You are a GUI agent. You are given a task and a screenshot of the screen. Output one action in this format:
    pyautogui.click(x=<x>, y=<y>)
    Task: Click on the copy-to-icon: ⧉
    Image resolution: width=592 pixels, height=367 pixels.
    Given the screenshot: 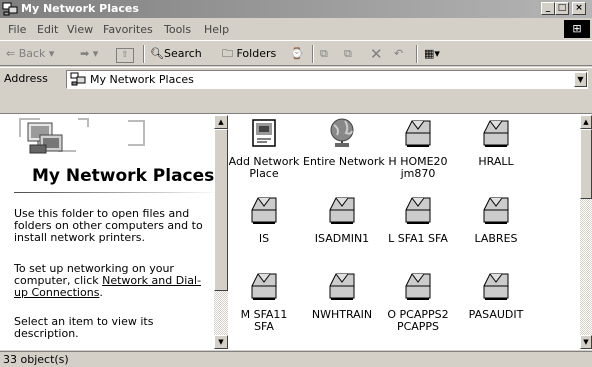 What is the action you would take?
    pyautogui.click(x=348, y=53)
    